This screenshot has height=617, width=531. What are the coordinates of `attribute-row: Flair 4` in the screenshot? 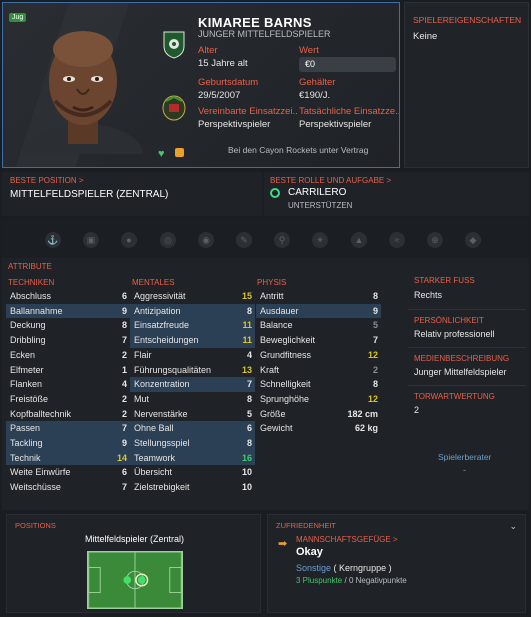 It's located at (192, 355).